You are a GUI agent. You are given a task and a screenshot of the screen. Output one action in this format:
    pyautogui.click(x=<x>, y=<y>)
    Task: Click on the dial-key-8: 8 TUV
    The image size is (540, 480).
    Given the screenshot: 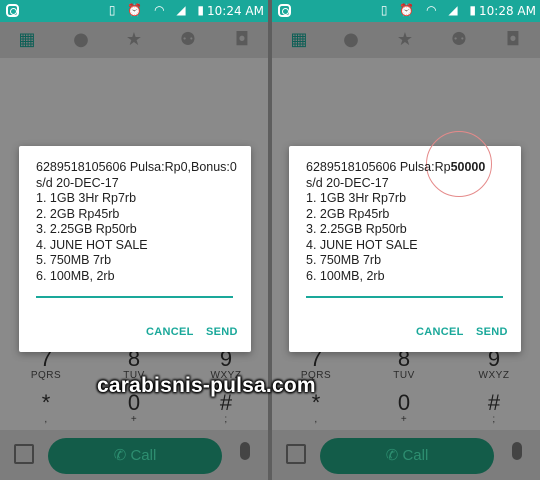 What is the action you would take?
    pyautogui.click(x=404, y=365)
    